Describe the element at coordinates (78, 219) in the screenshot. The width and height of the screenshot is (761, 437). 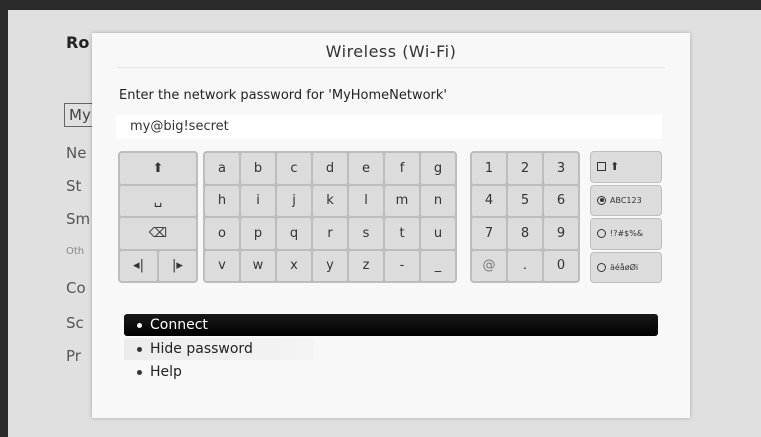
I see `background-item: Sm` at that location.